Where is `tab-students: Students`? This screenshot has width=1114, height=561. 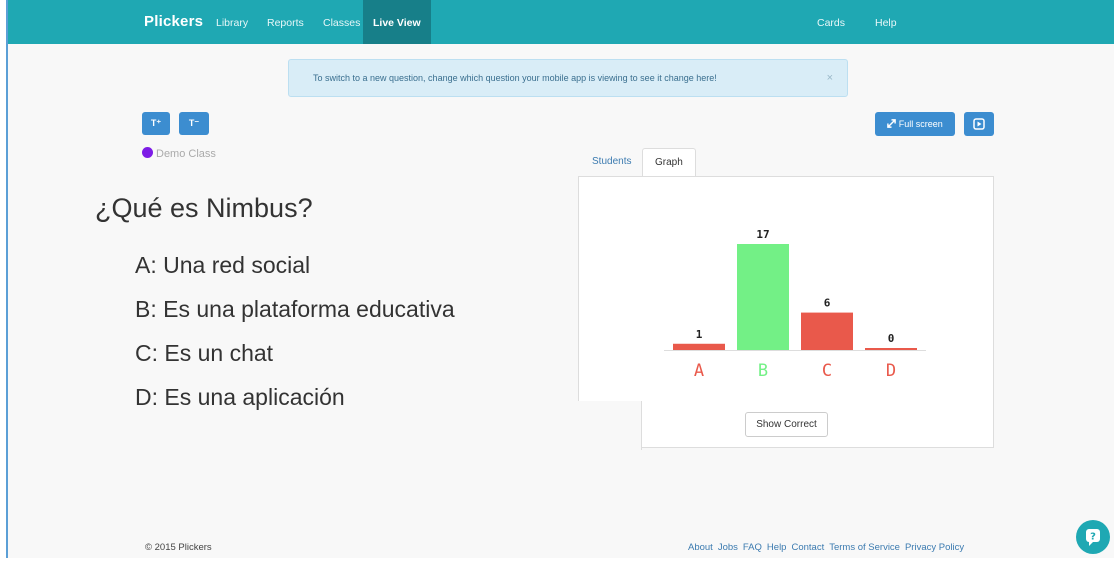 tab-students: Students is located at coordinates (611, 162).